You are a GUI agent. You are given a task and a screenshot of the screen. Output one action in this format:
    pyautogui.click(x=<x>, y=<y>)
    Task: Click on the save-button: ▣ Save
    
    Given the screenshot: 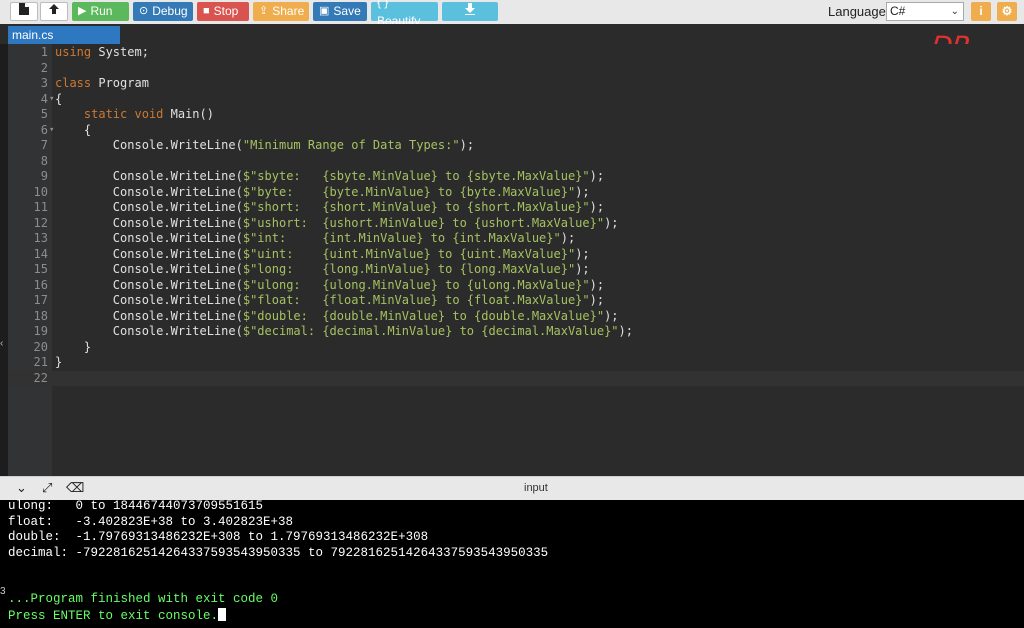 What is the action you would take?
    pyautogui.click(x=340, y=11)
    